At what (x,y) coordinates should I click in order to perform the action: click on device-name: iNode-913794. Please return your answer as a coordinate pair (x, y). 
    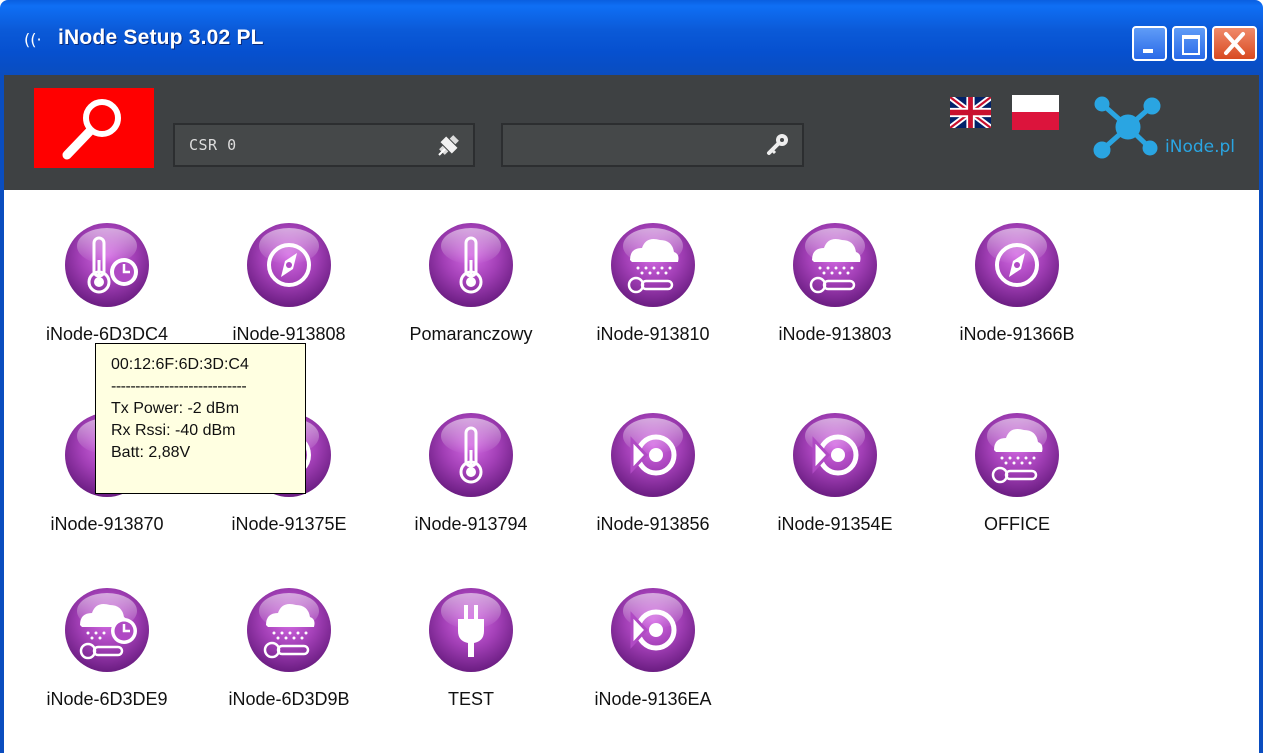
    Looking at the image, I should click on (471, 524).